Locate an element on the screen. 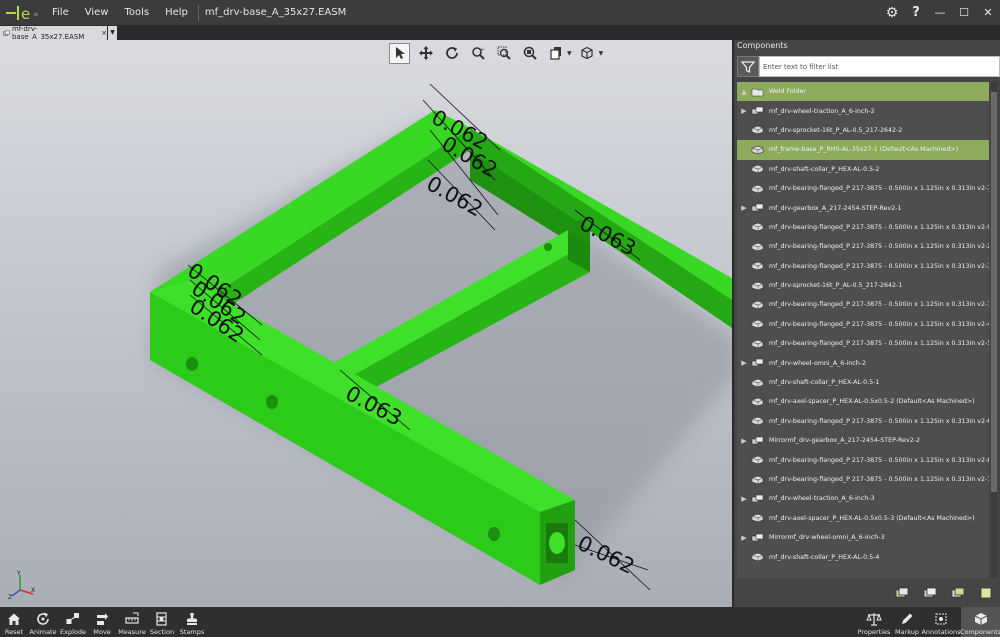 The height and width of the screenshot is (637, 1000). expand-toggle-icon: ▲ is located at coordinates (744, 92).